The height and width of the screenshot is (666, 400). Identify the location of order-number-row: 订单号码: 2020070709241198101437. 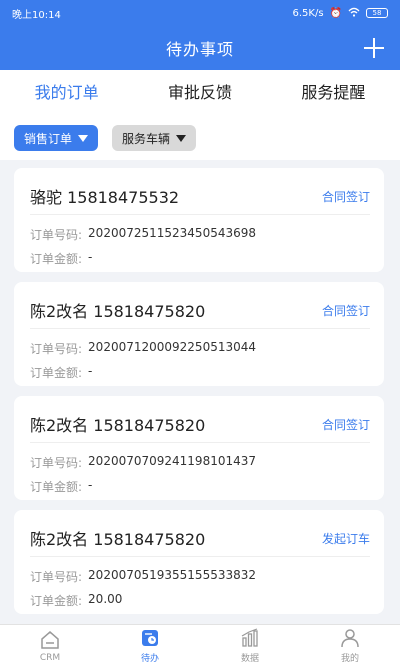
(143, 462).